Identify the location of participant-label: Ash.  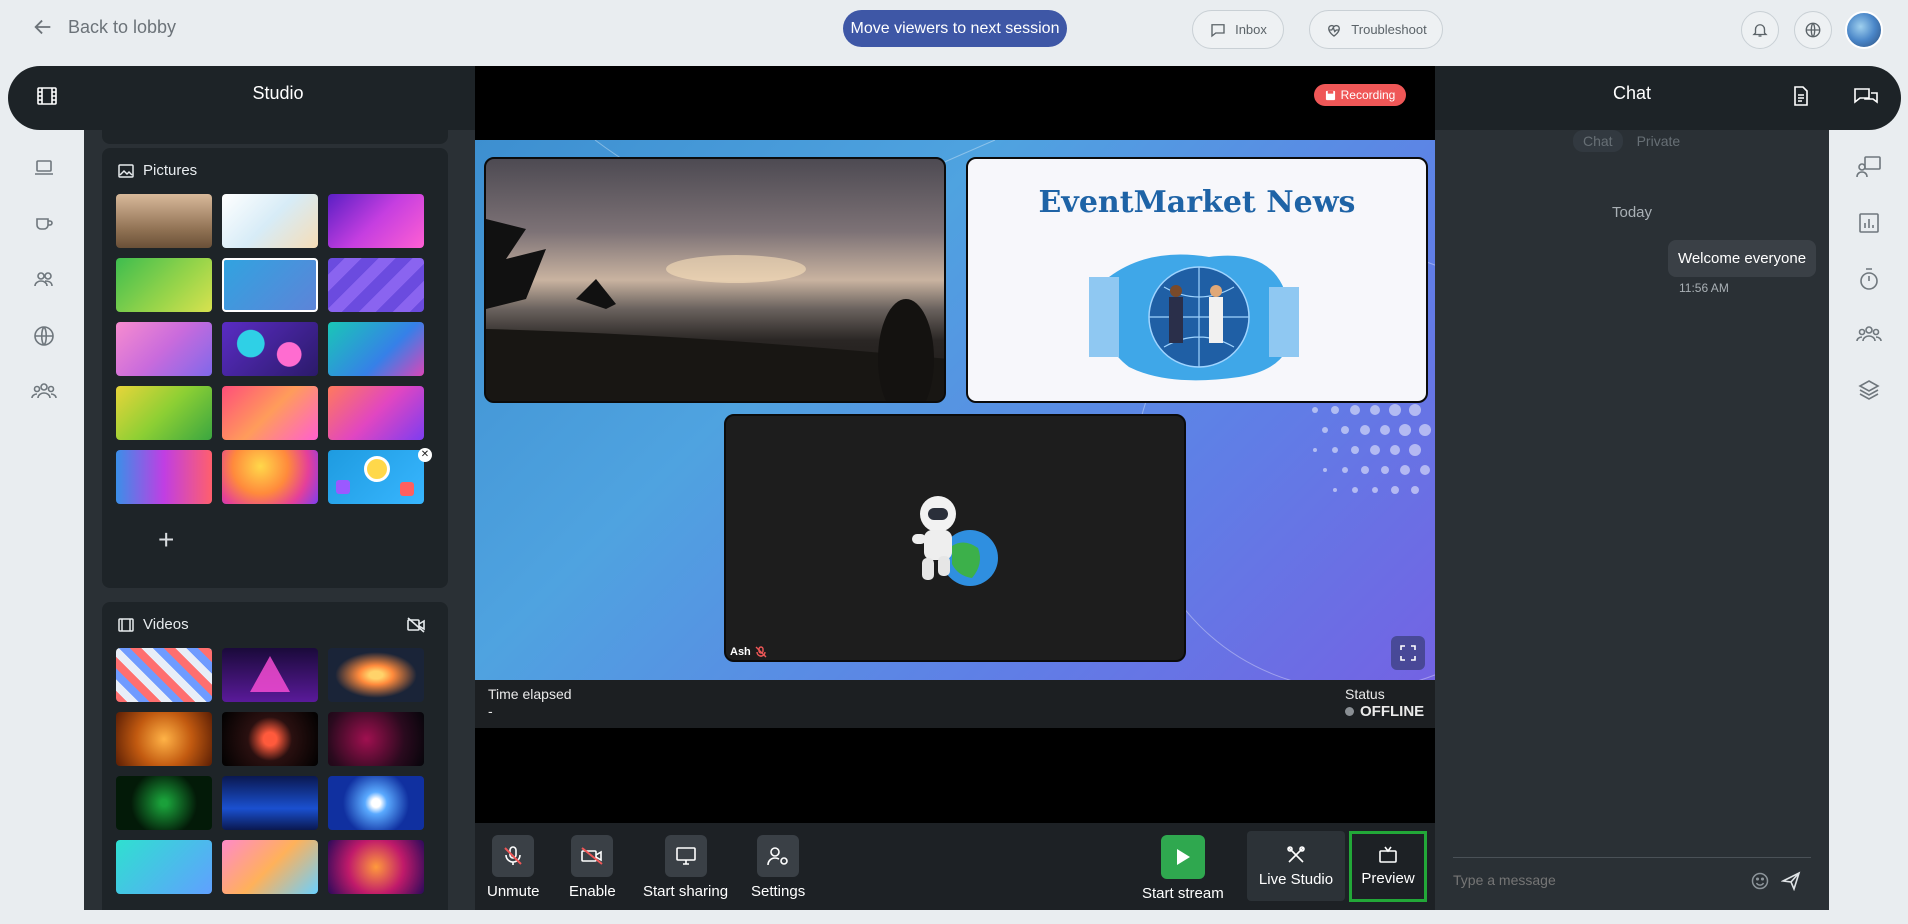
(748, 652).